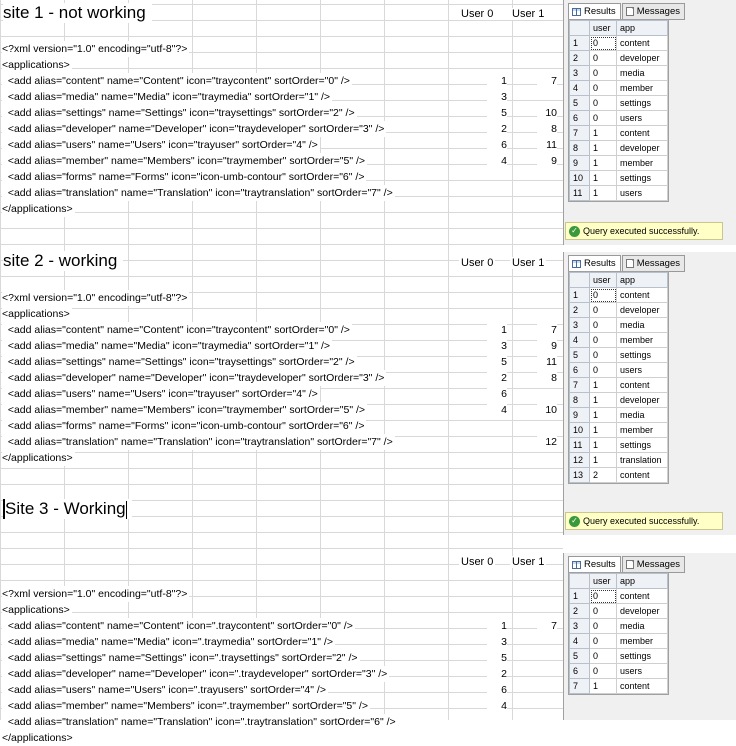 Image resolution: width=736 pixels, height=746 pixels. What do you see at coordinates (579, 193) in the screenshot?
I see `row-number: 11` at bounding box center [579, 193].